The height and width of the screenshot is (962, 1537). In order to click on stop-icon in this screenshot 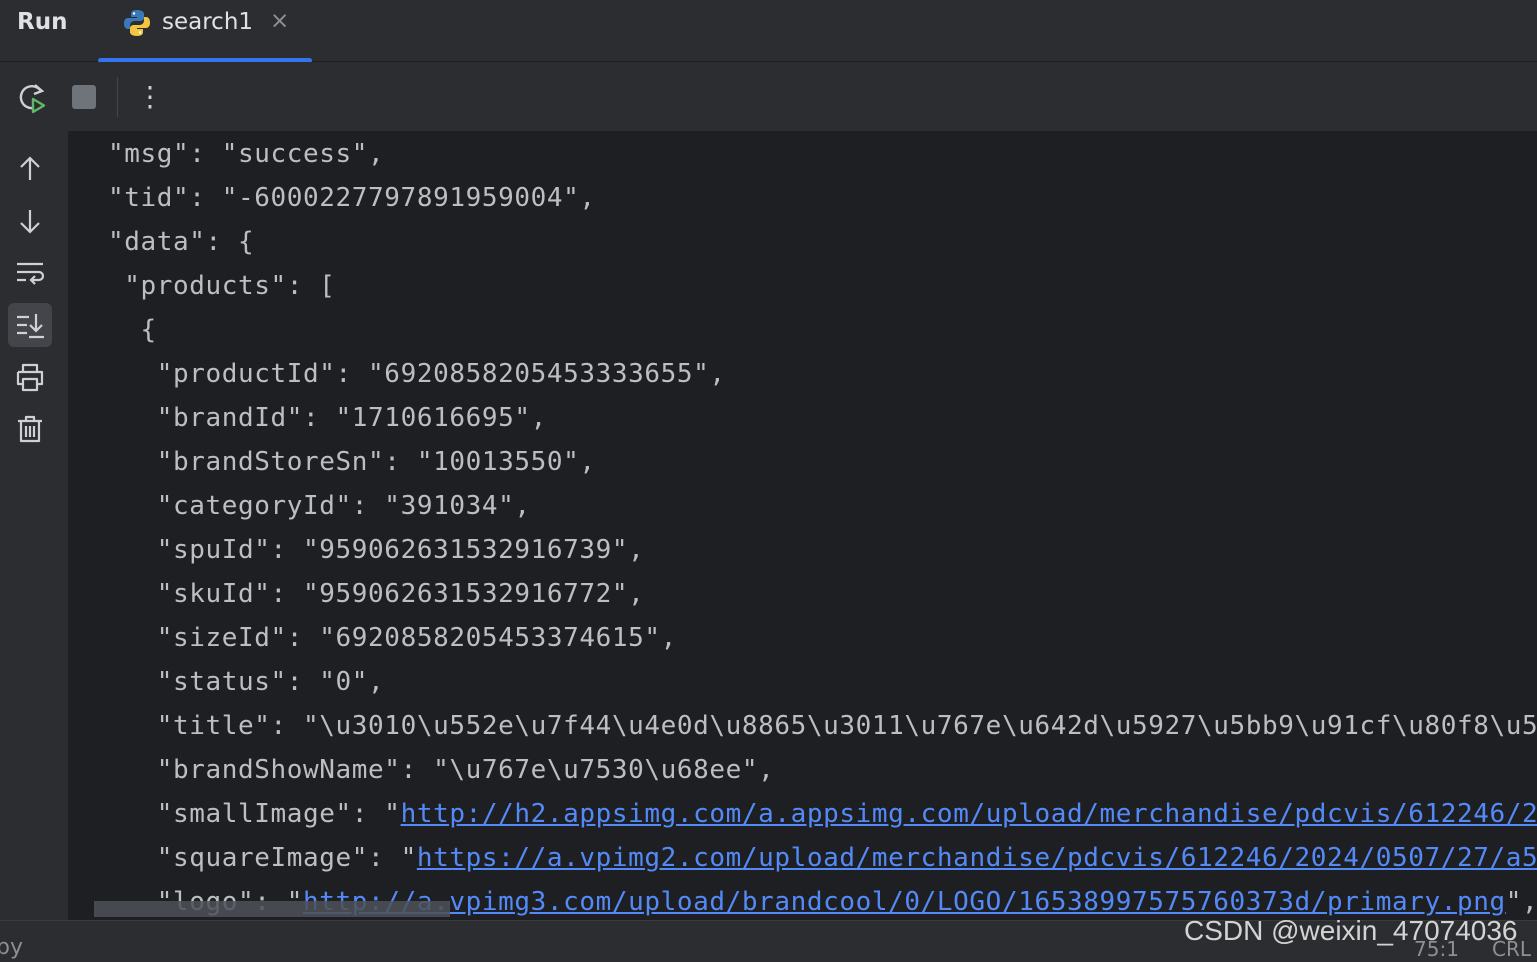, I will do `click(84, 97)`.